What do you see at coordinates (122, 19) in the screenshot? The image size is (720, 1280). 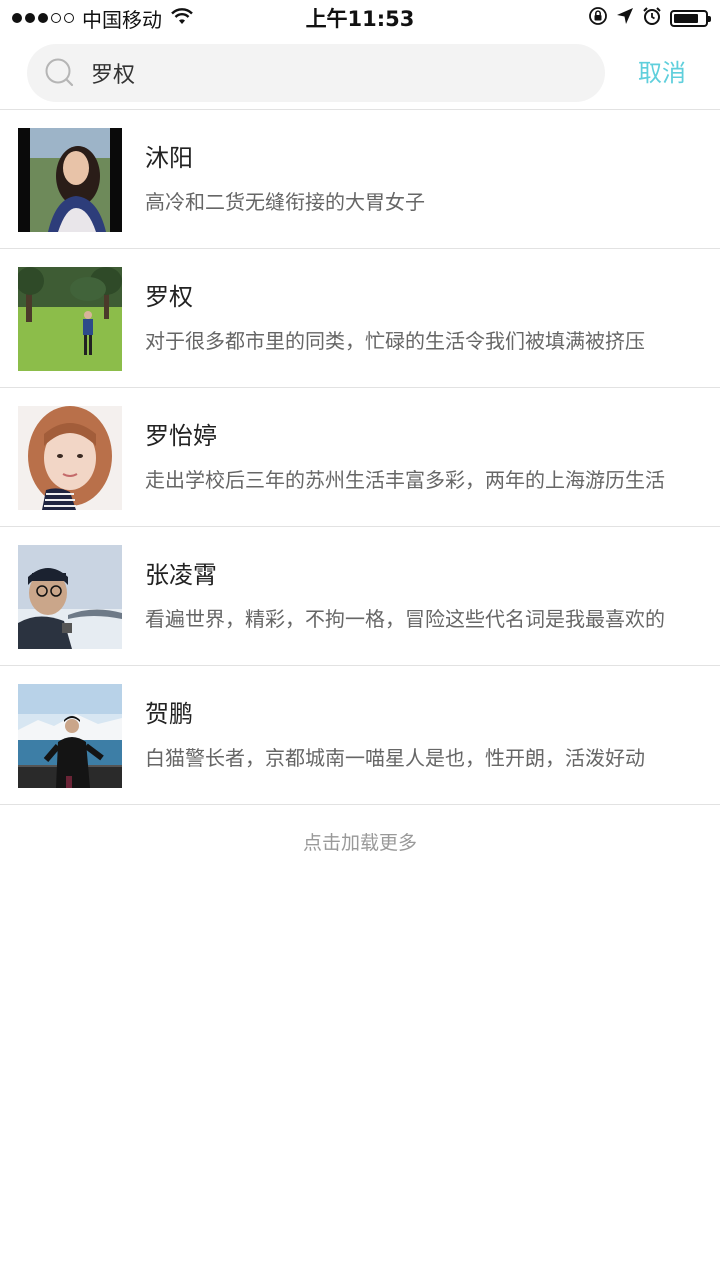 I see `carrier-name: 中国移动` at bounding box center [122, 19].